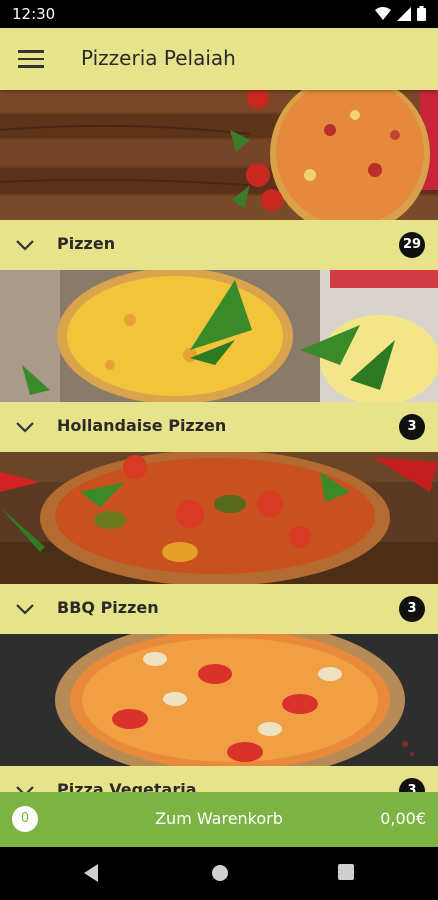  What do you see at coordinates (403, 818) in the screenshot?
I see `cart-total: 0,00€` at bounding box center [403, 818].